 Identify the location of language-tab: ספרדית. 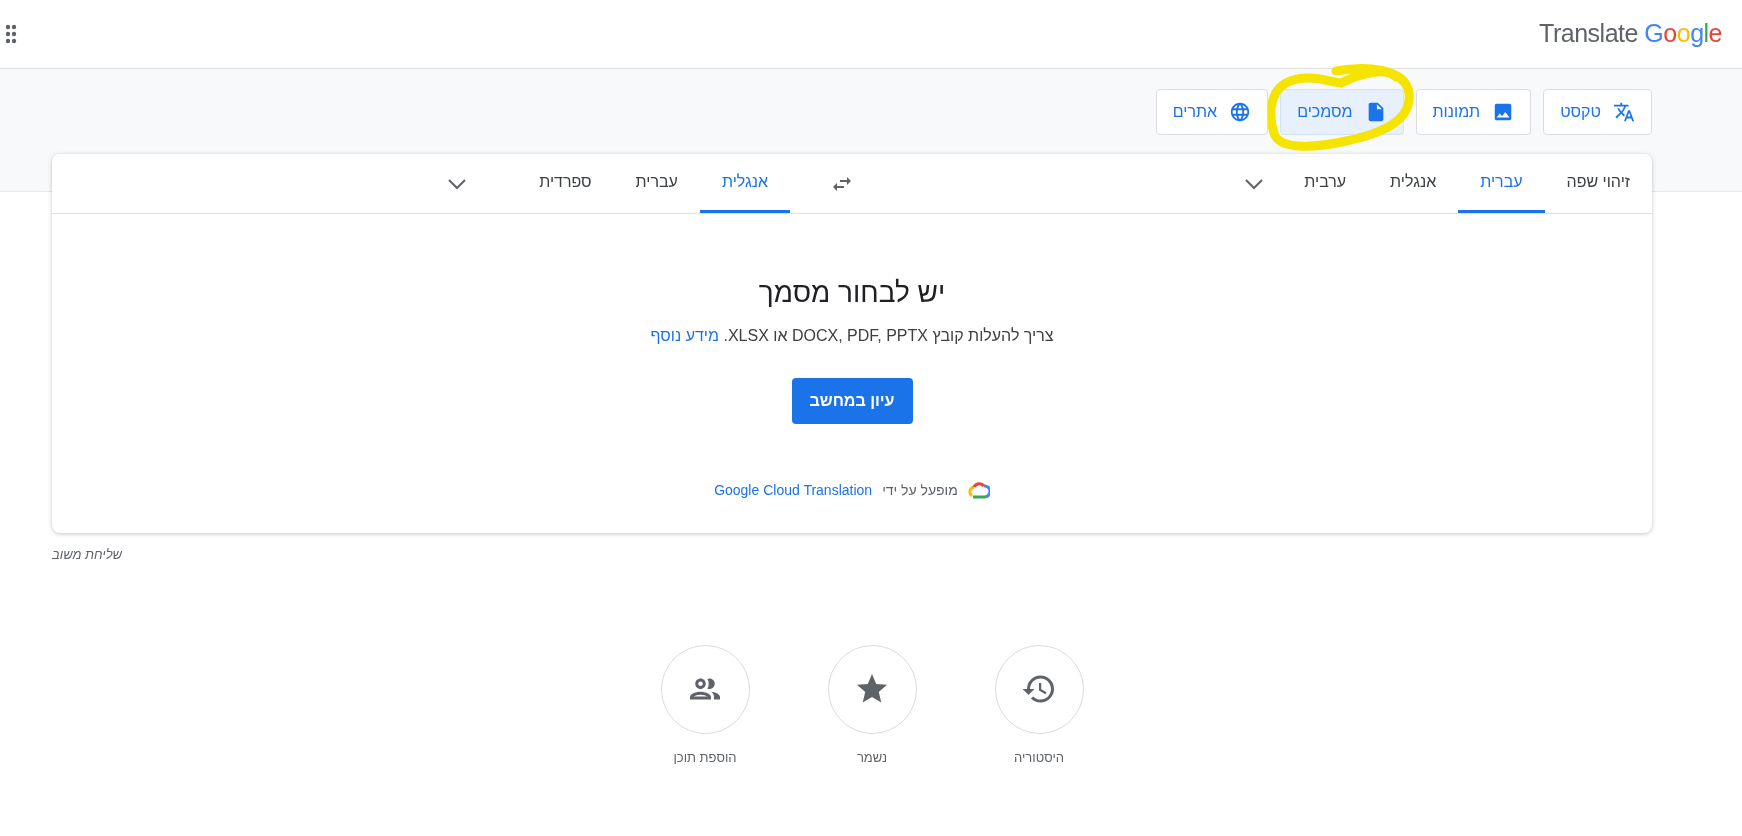
(565, 183).